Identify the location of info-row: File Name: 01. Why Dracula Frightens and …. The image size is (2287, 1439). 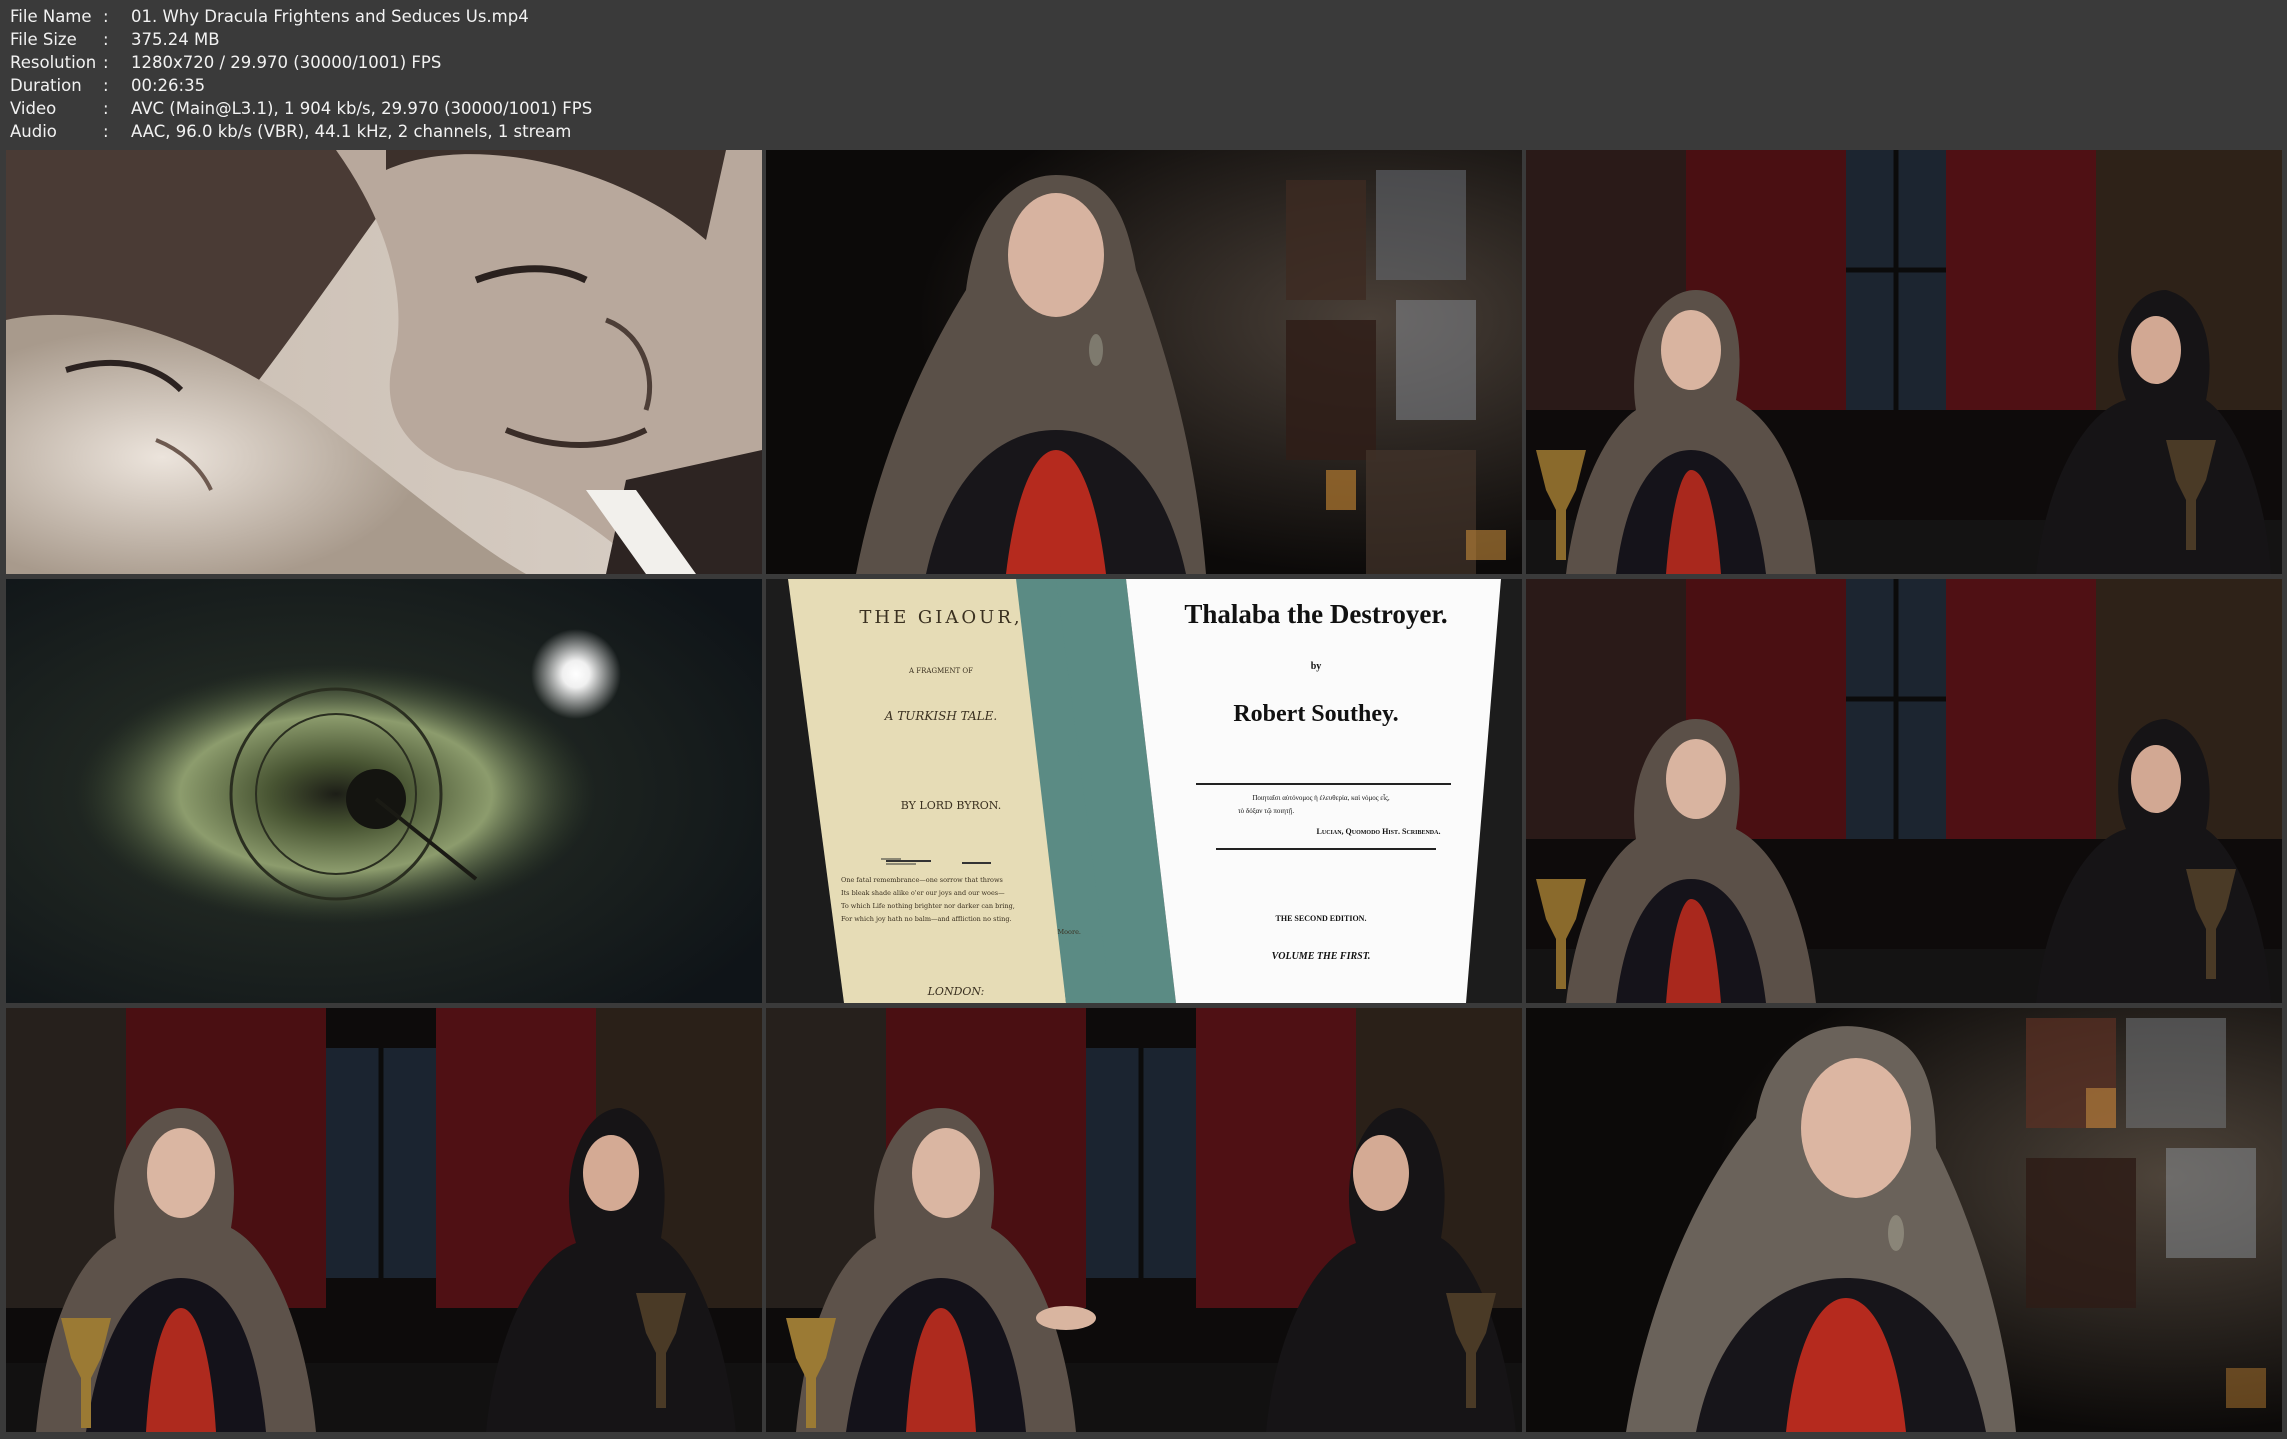
(301, 16).